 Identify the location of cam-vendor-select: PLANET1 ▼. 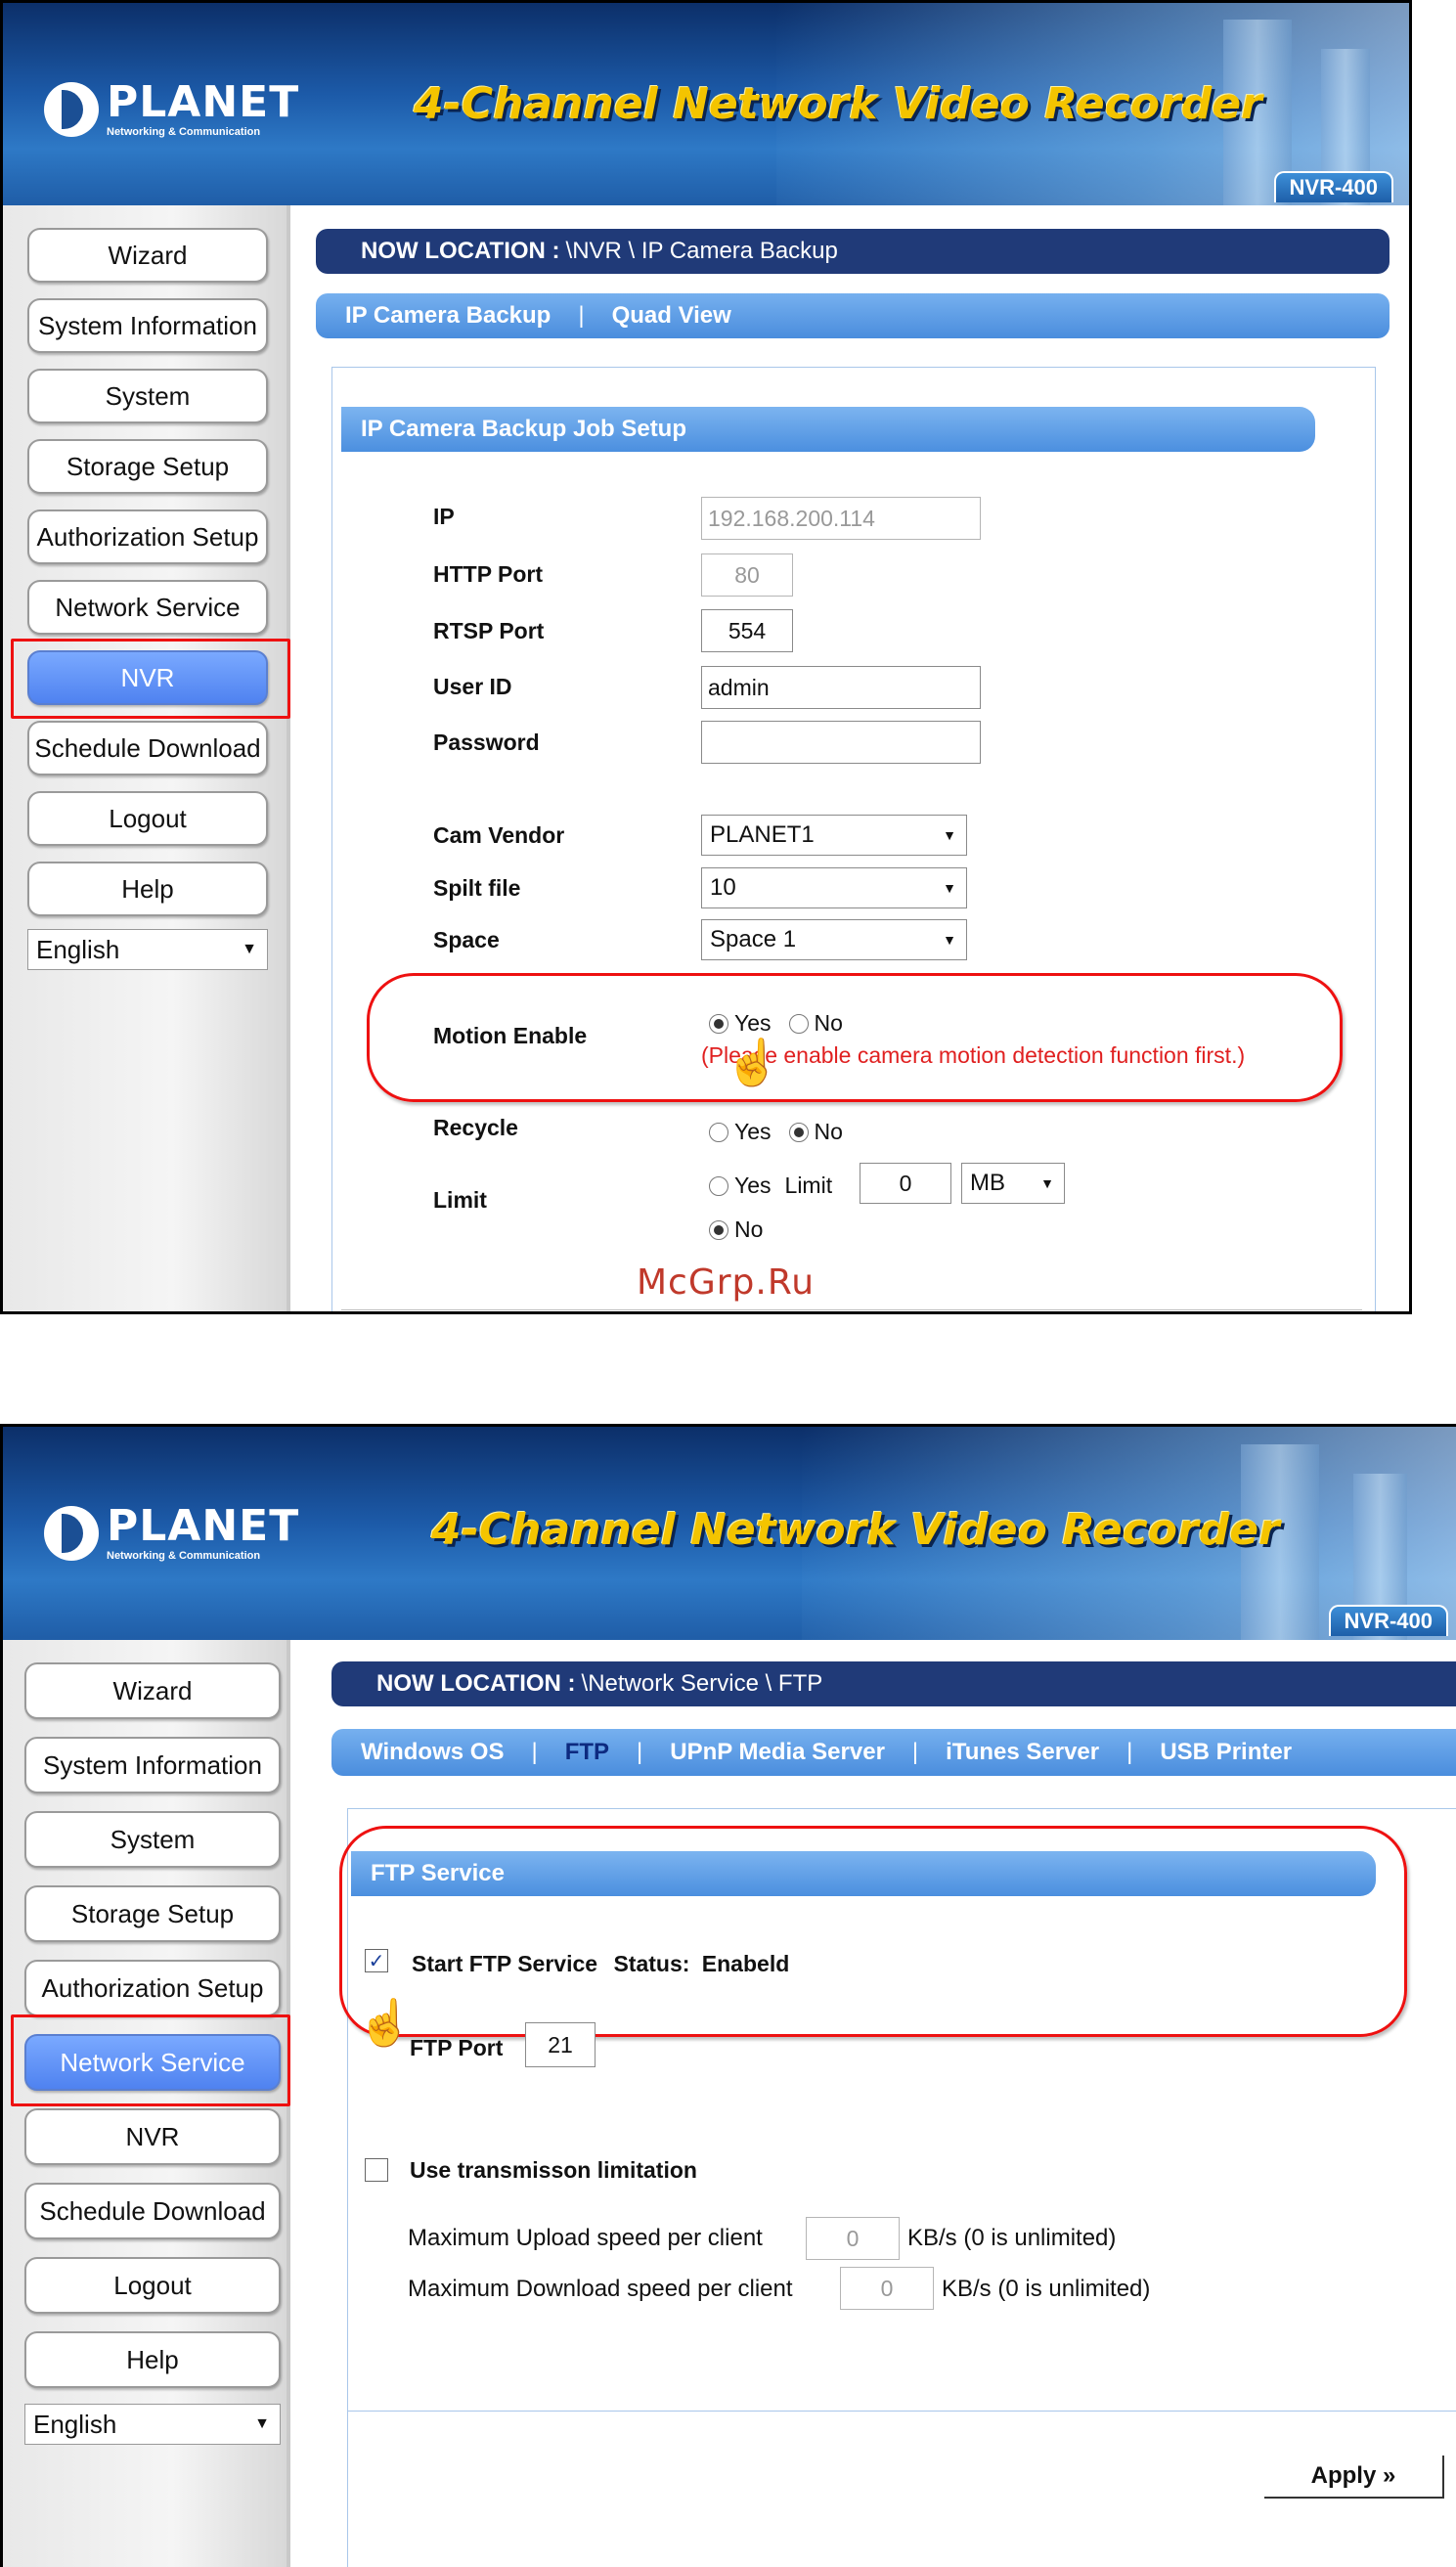
(834, 835).